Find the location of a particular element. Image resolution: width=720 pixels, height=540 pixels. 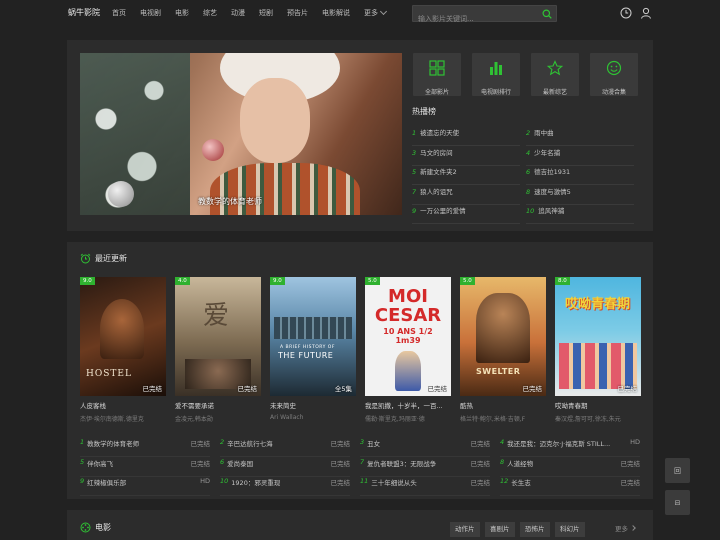

chevron-right-icon is located at coordinates (633, 528).